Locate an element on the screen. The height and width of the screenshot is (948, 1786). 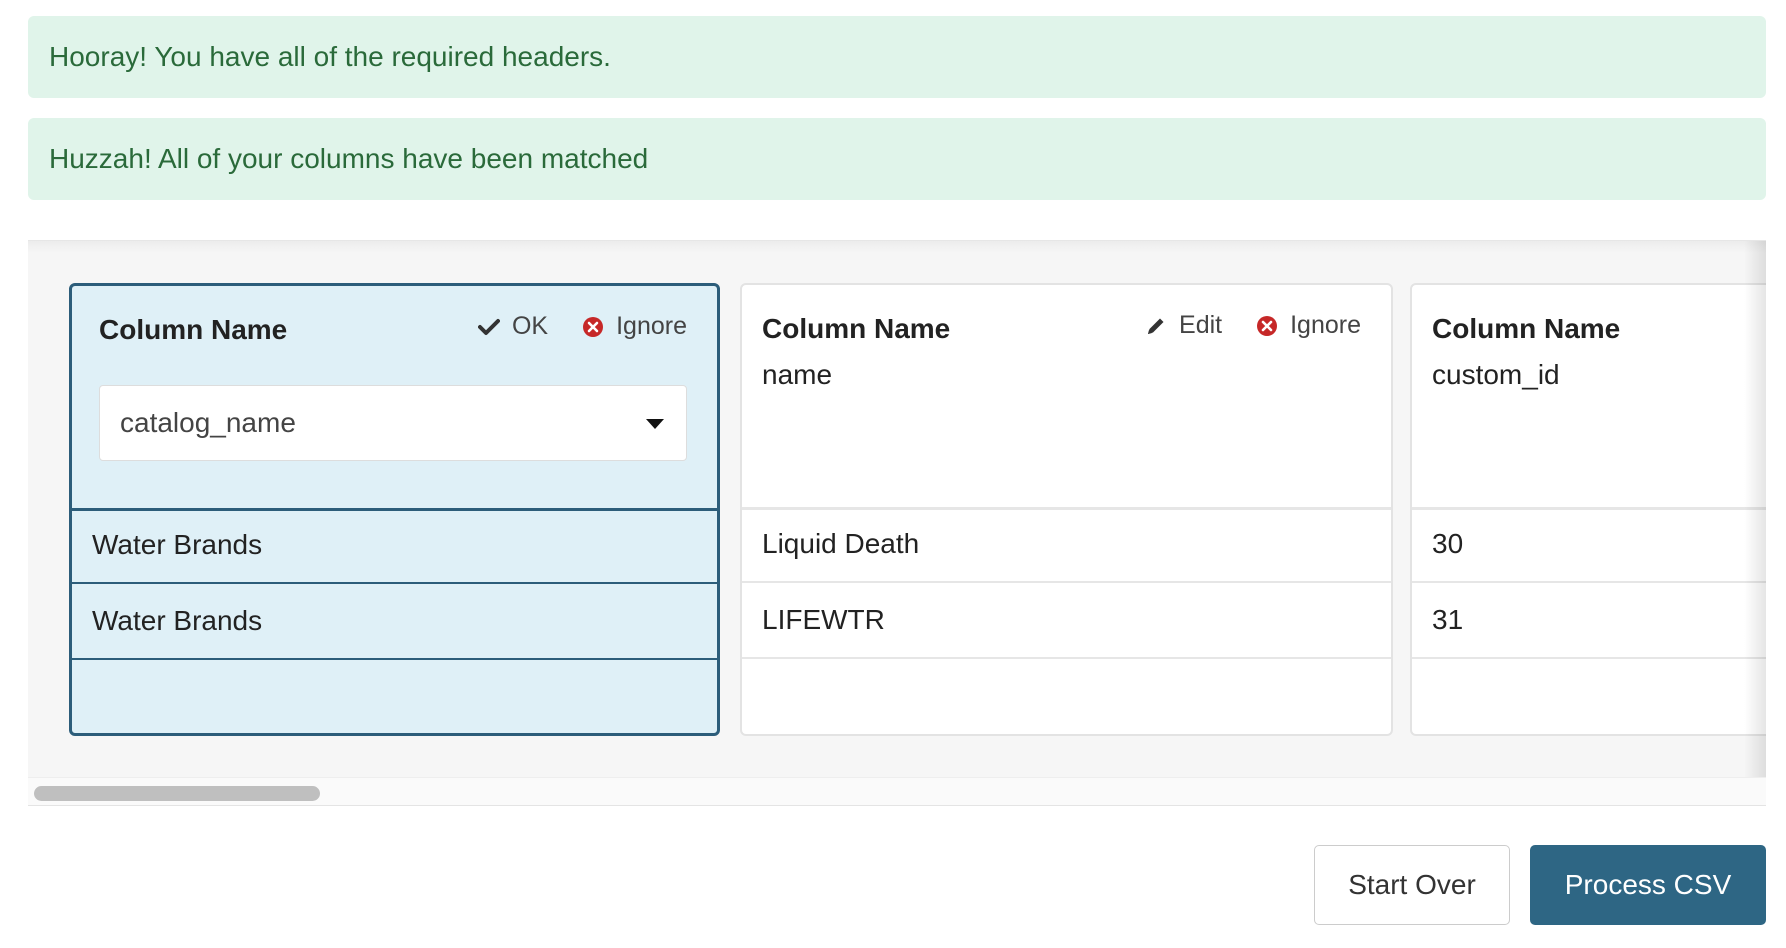
start-over-button: Start Over is located at coordinates (1412, 885).